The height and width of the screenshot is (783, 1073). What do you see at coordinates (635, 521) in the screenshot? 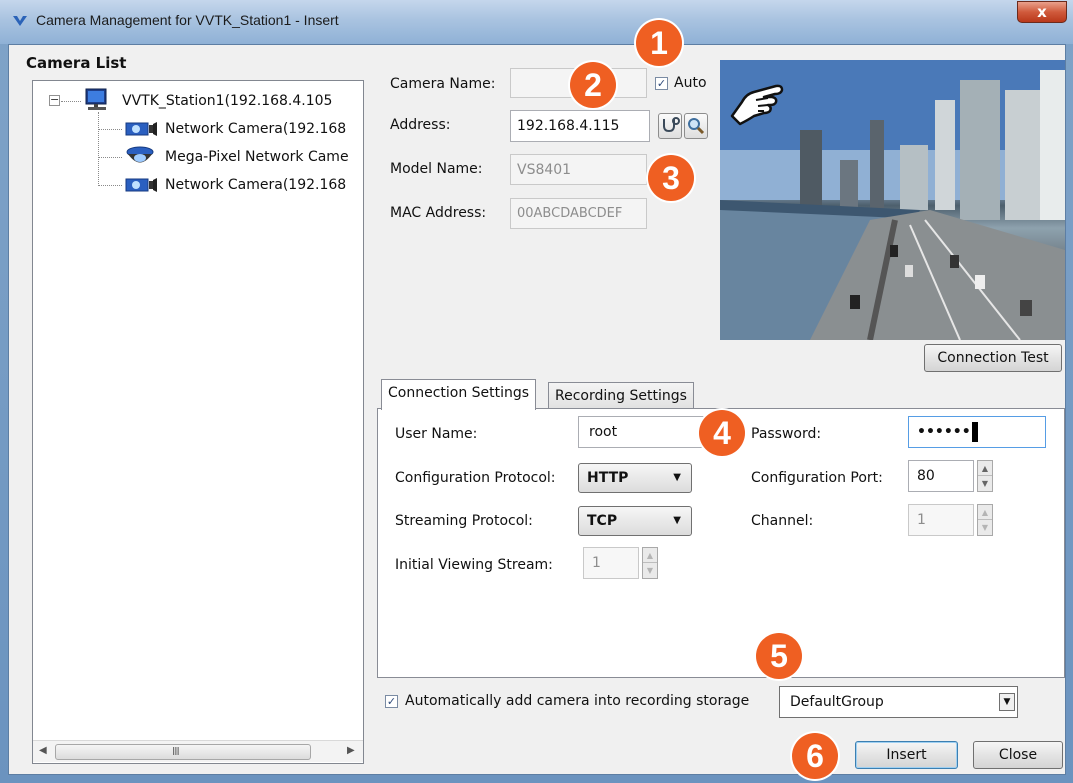
I see `streaming-protocol-select: TCP ▼` at bounding box center [635, 521].